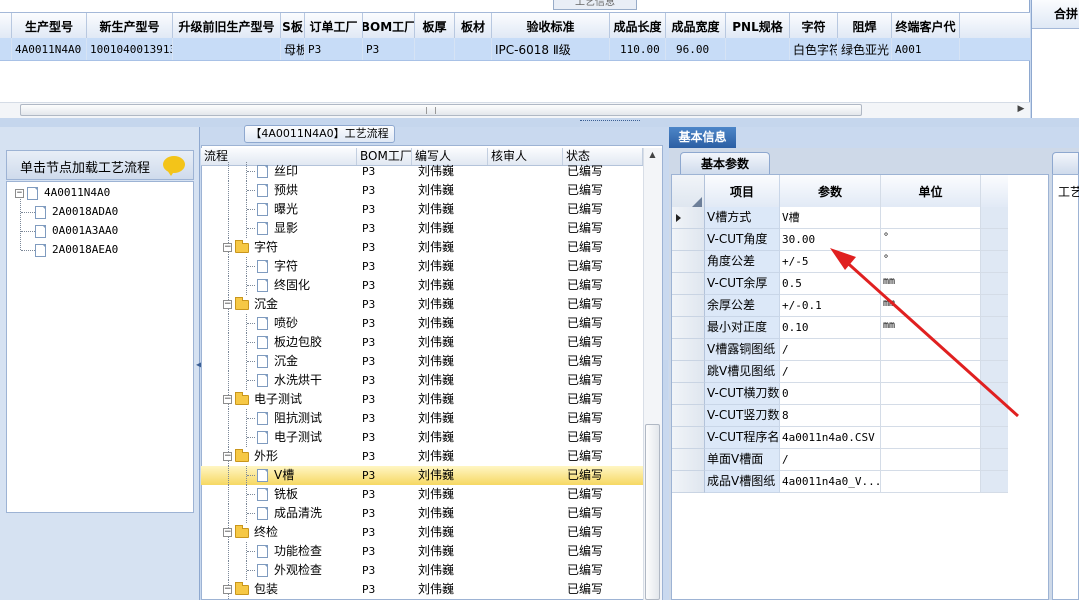  Describe the element at coordinates (422, 266) in the screenshot. I see `process-row: 字符 P3 刘伟巍 已编写` at that location.